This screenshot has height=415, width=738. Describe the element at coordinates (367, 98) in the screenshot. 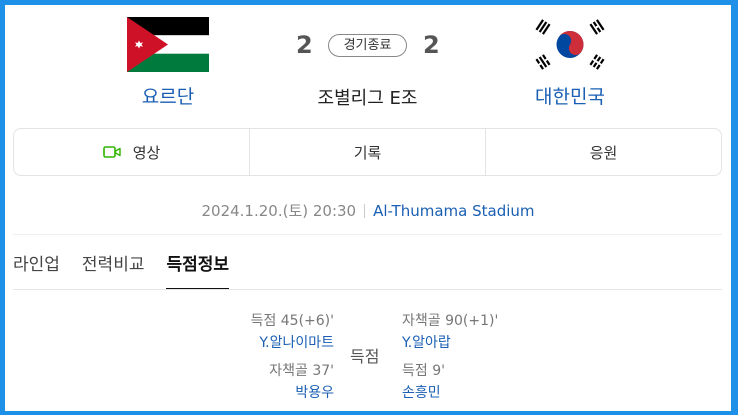

I see `league-label: 조별리그 E조` at that location.